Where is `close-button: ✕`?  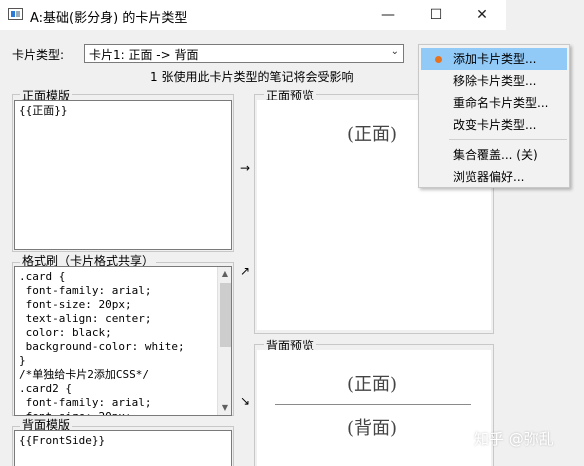 close-button: ✕ is located at coordinates (482, 15).